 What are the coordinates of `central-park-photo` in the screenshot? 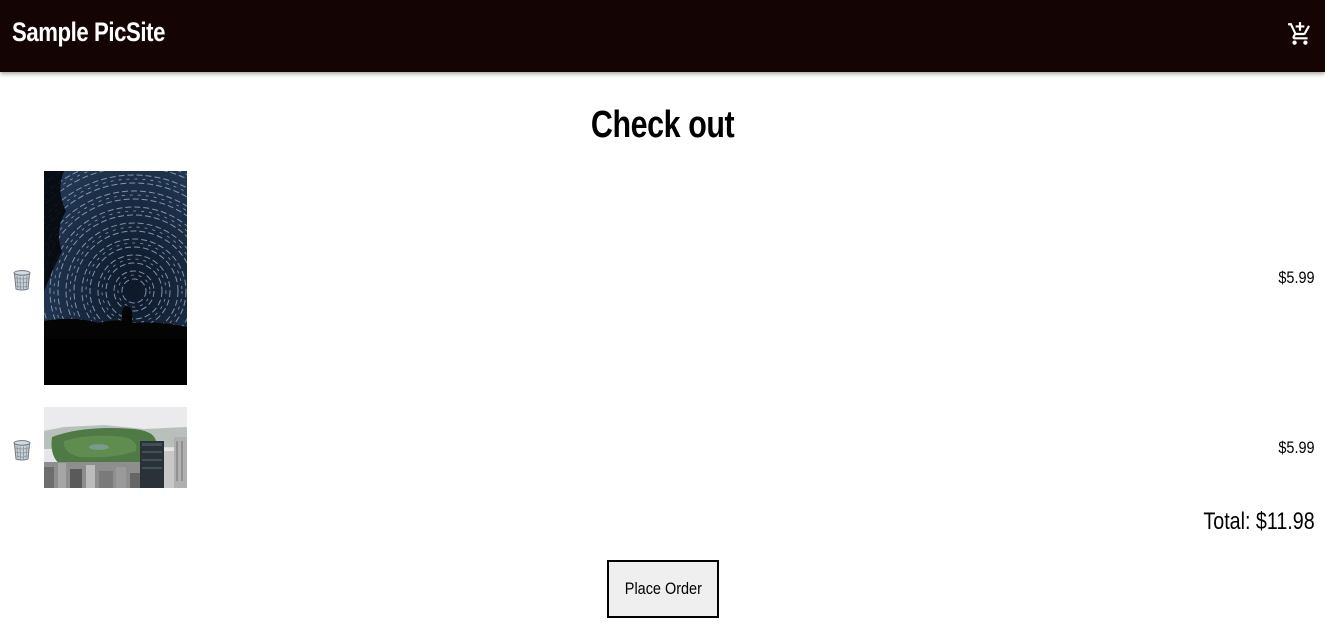 It's located at (115, 447).